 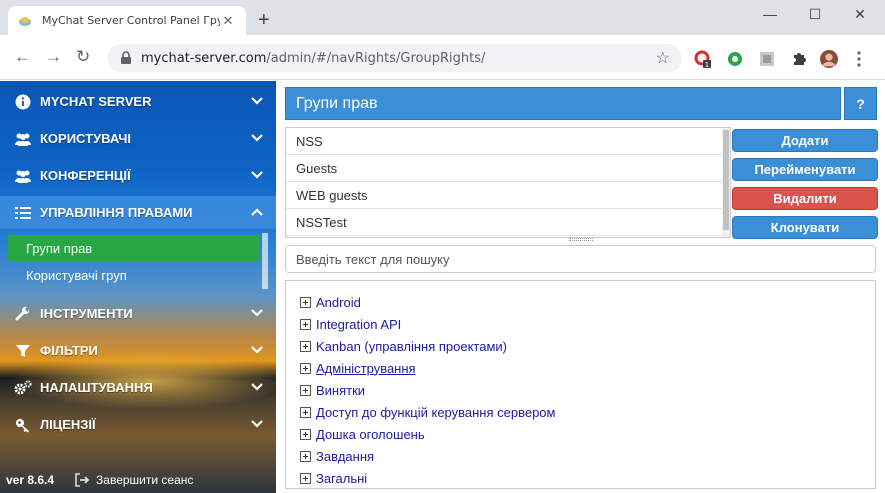 What do you see at coordinates (580, 412) in the screenshot?
I see `tree-node: Доступ до функцій керування сервером` at bounding box center [580, 412].